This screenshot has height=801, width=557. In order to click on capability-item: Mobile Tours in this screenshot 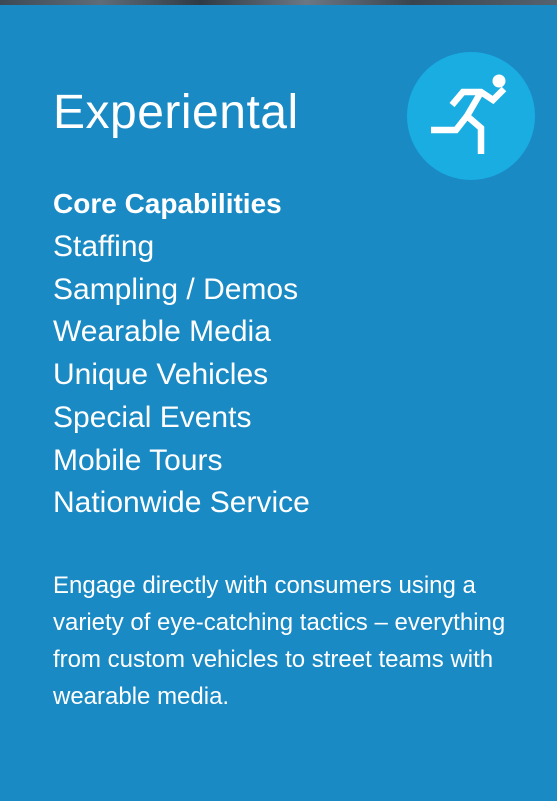, I will do `click(138, 460)`.